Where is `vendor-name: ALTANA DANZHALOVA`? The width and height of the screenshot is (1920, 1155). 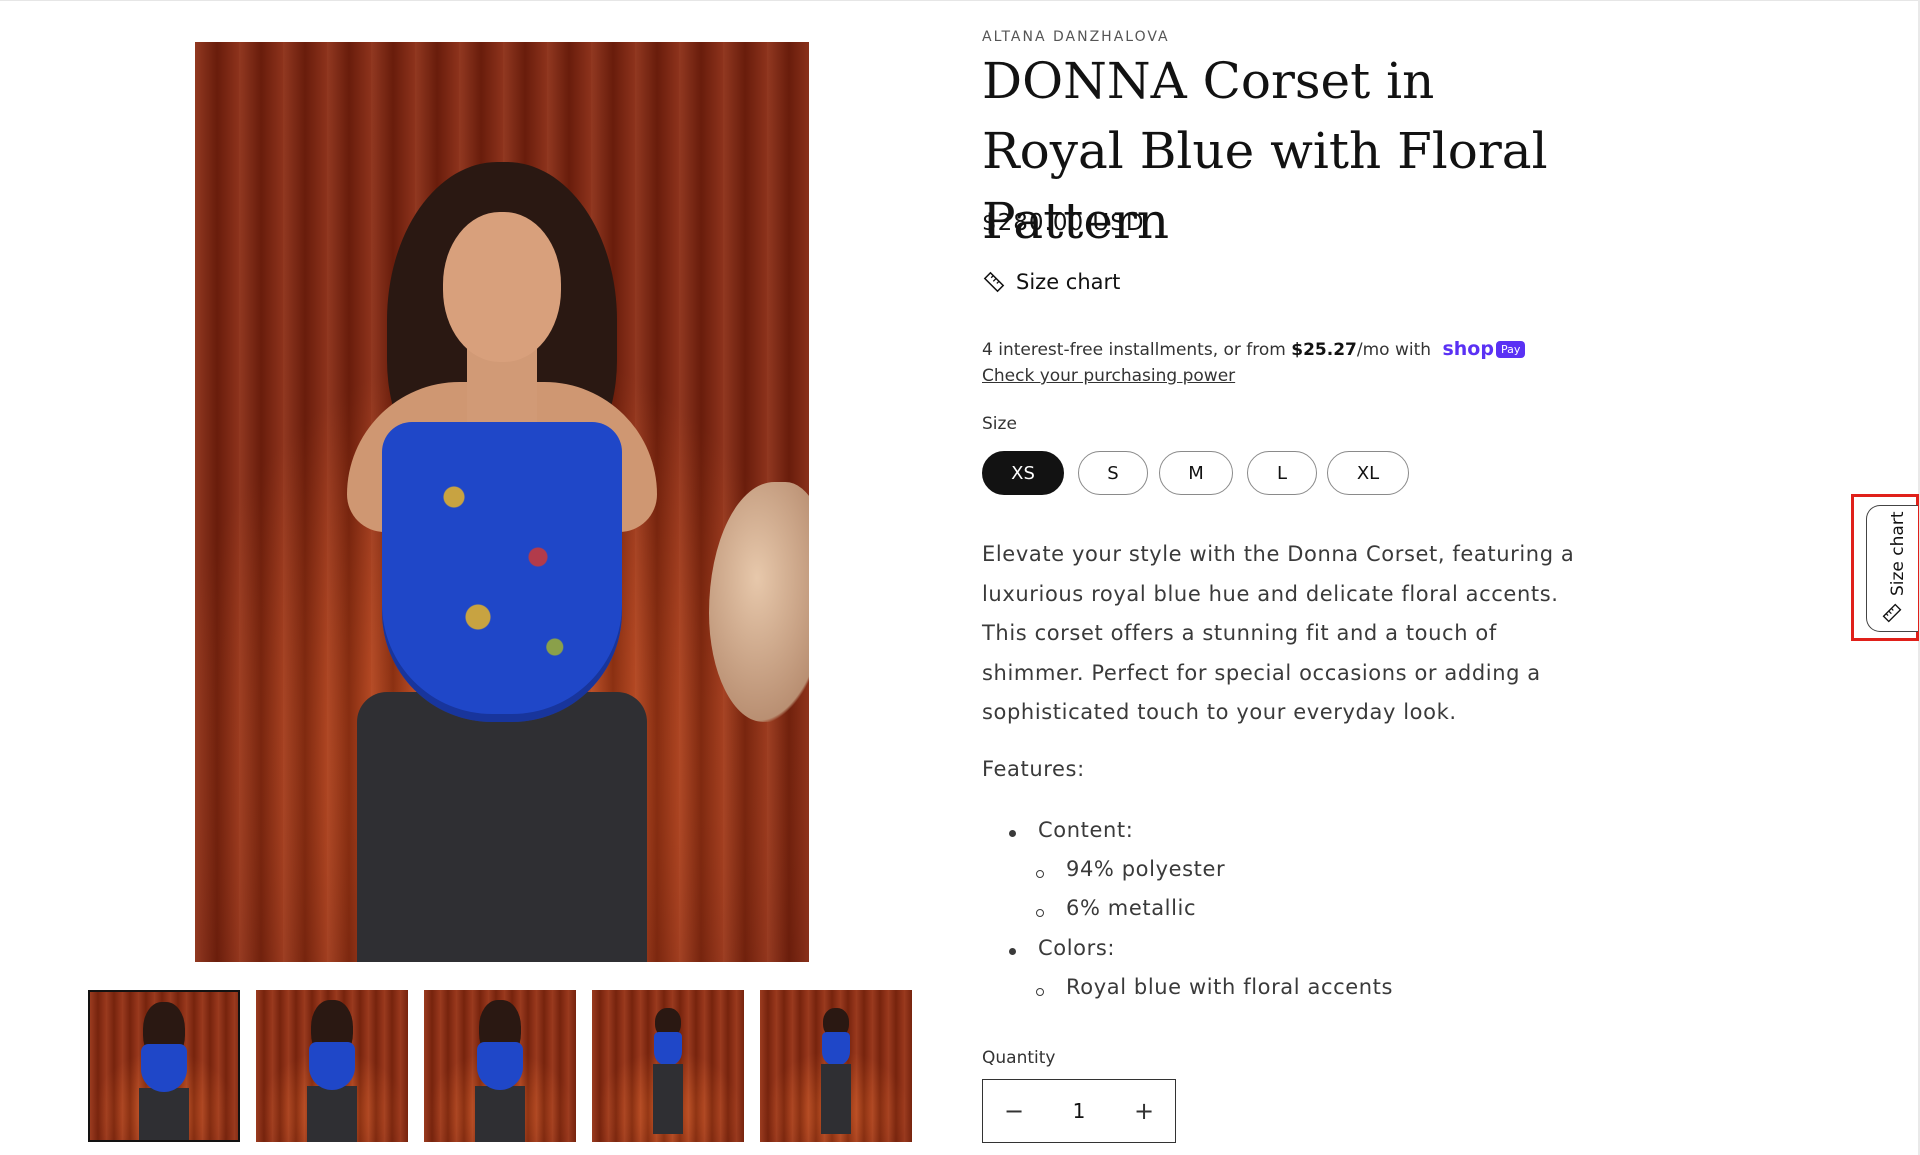 vendor-name: ALTANA DANZHALOVA is located at coordinates (1076, 37).